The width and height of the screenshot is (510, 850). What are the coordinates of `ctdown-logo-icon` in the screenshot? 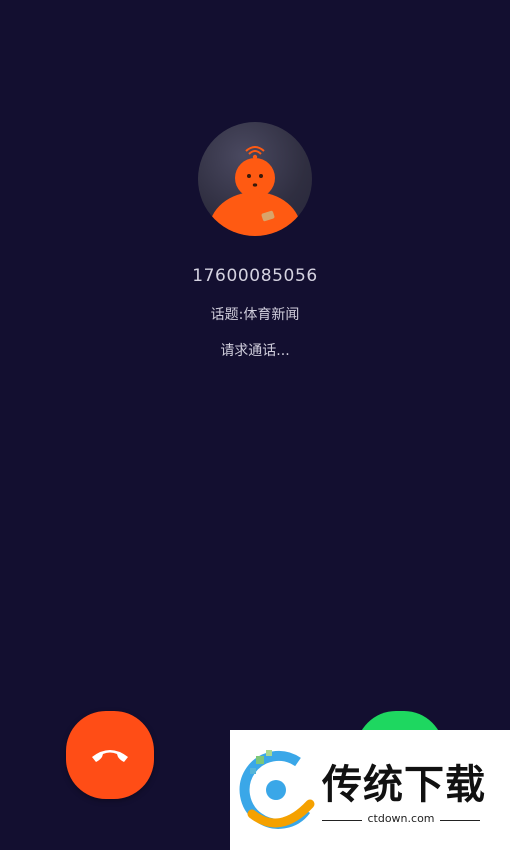 It's located at (277, 789).